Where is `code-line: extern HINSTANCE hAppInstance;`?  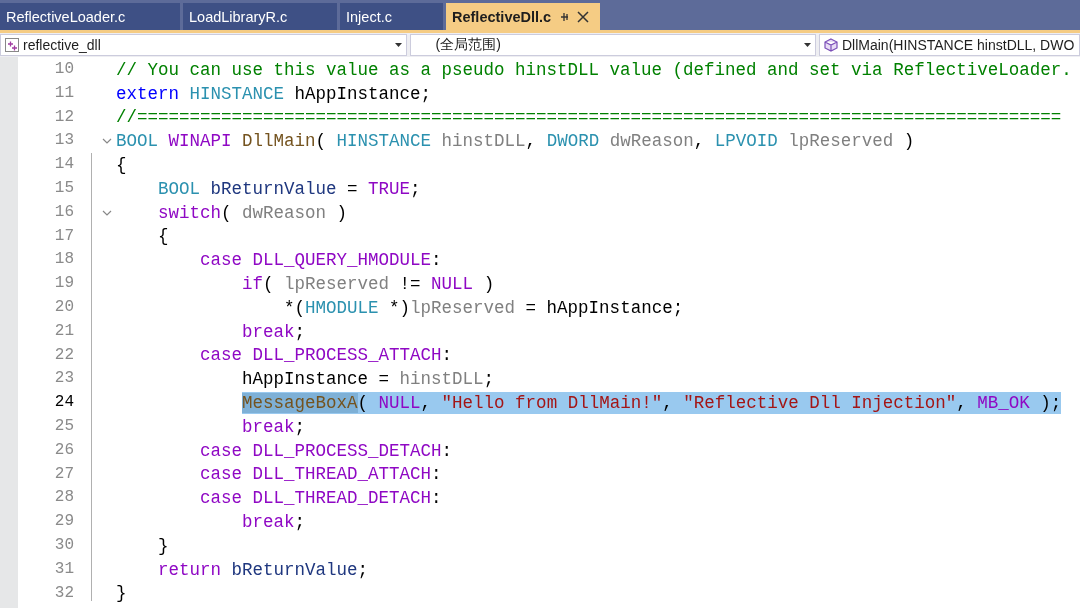
code-line: extern HINSTANCE hAppInstance; is located at coordinates (274, 93).